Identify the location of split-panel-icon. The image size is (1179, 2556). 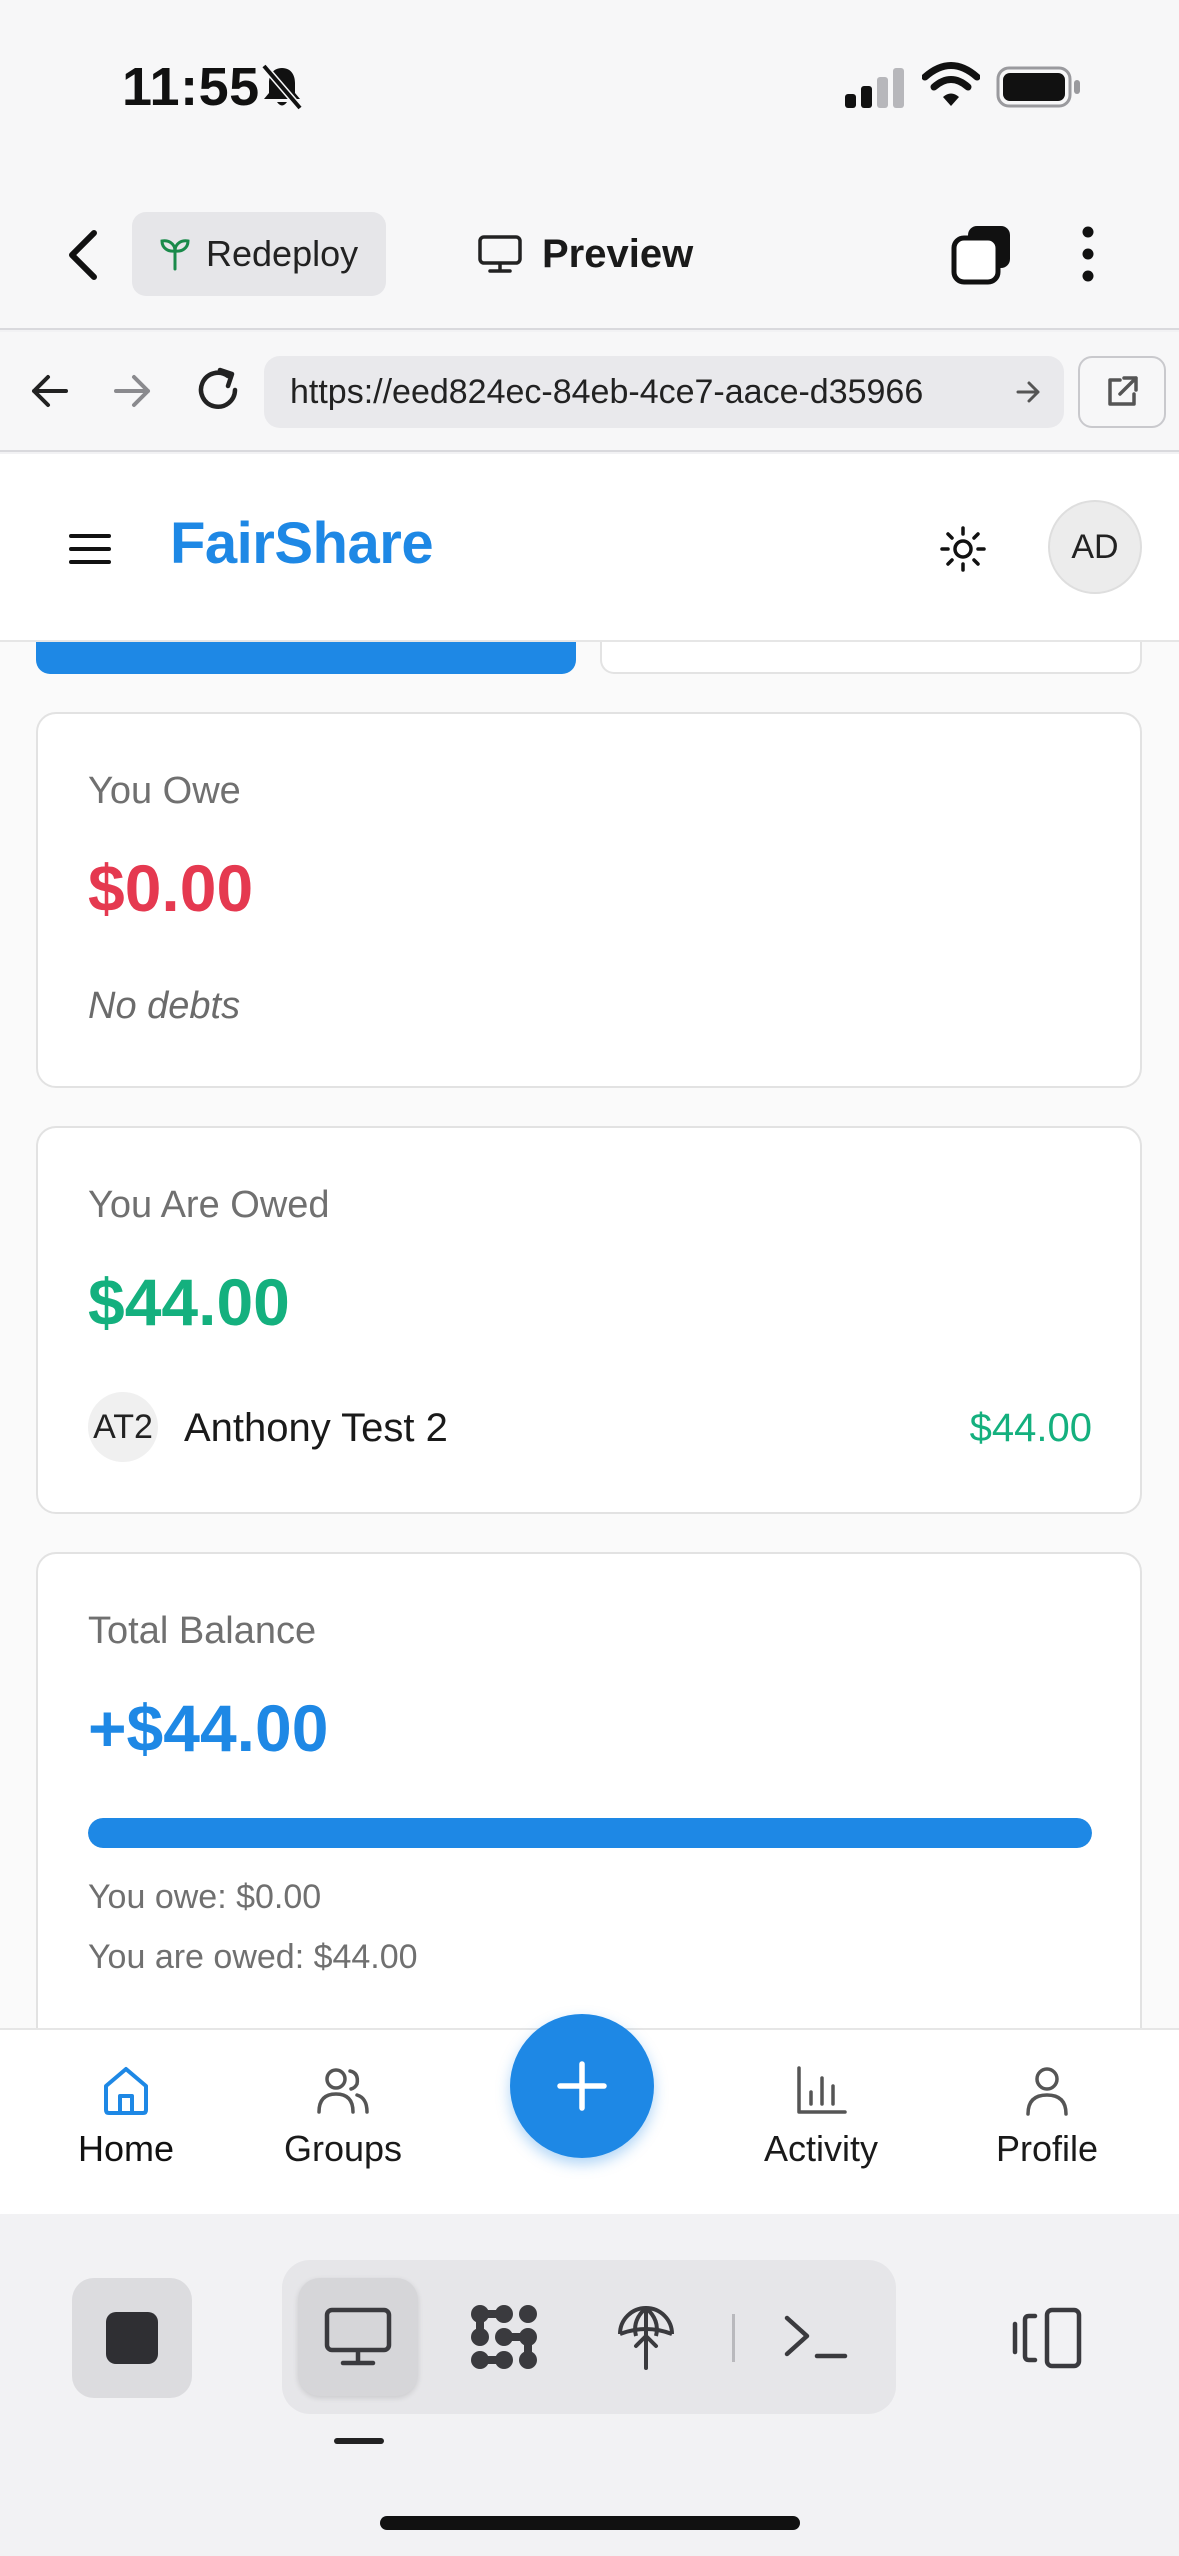
(1047, 2338).